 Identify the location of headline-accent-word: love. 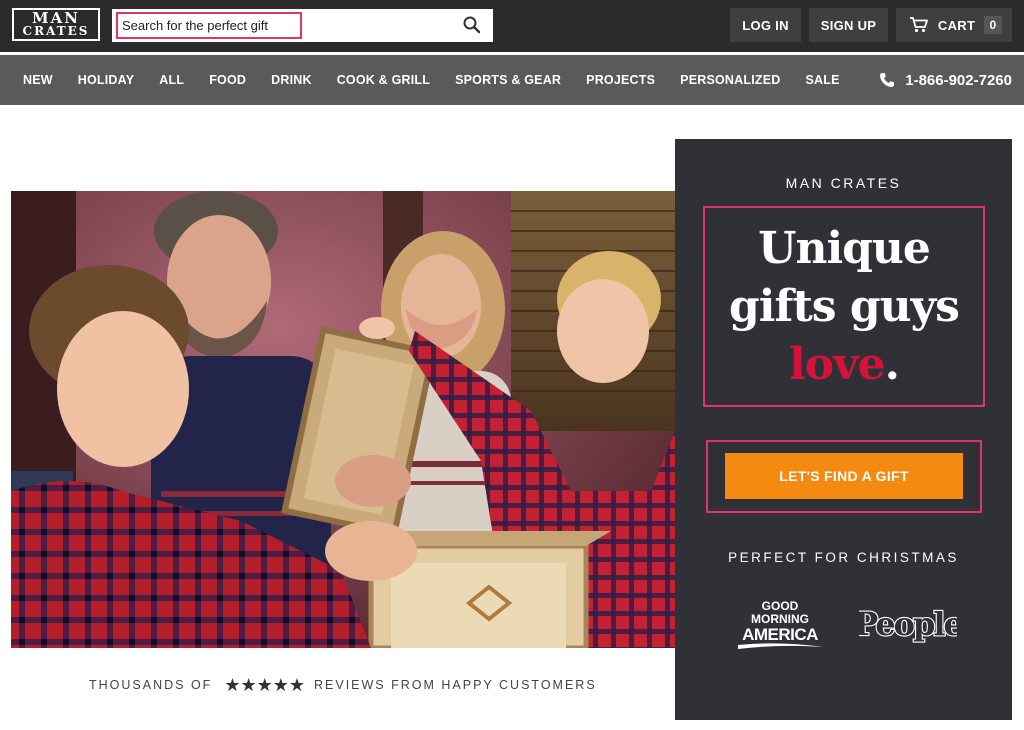
(837, 364).